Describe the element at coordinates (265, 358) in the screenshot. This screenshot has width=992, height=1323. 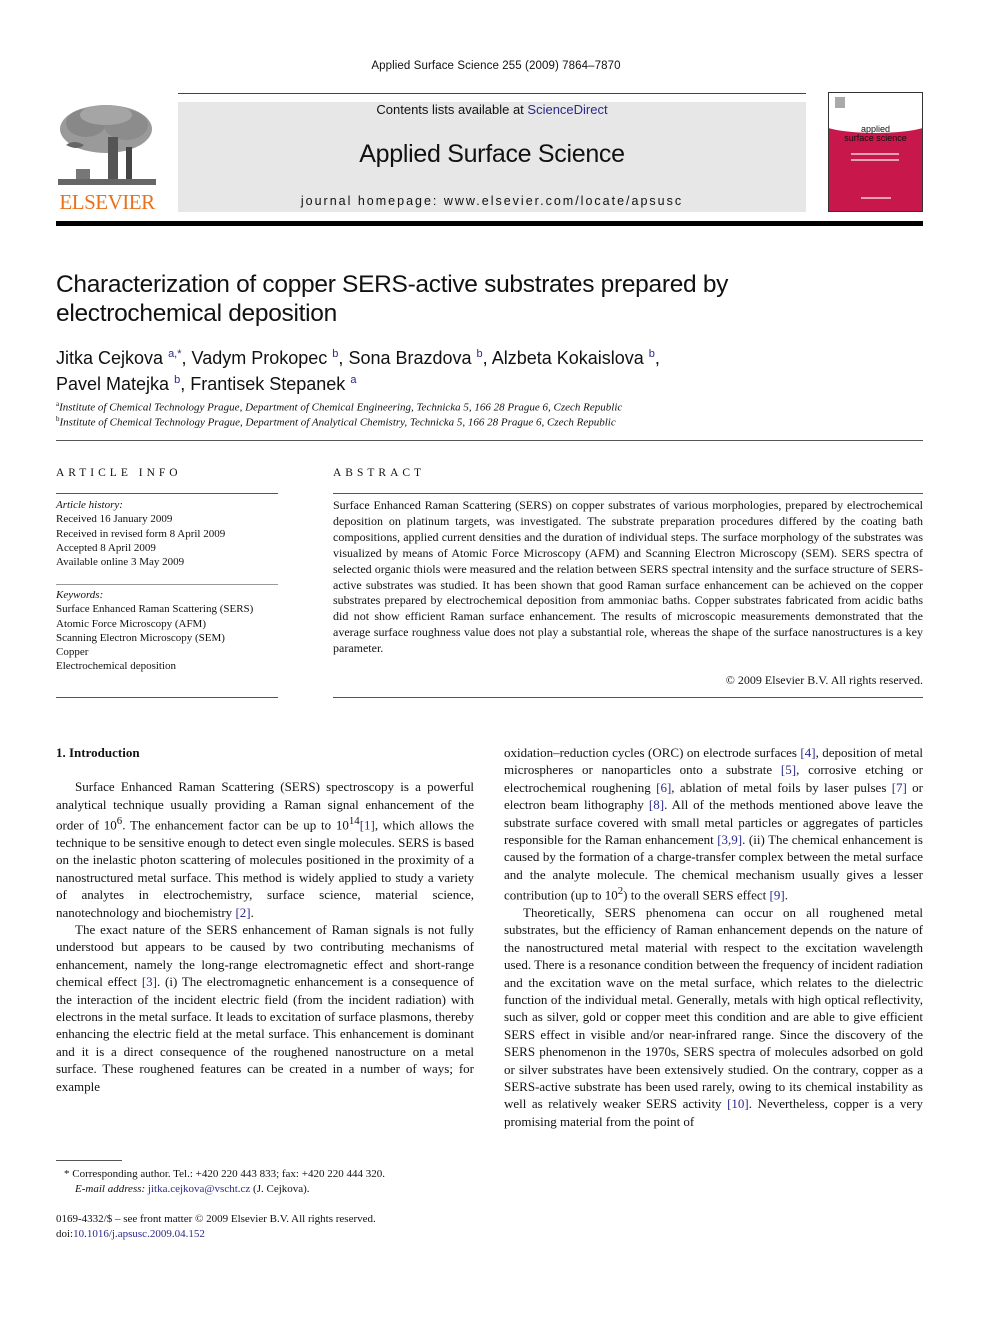
I see `author: Vadym Prokopec b` at that location.